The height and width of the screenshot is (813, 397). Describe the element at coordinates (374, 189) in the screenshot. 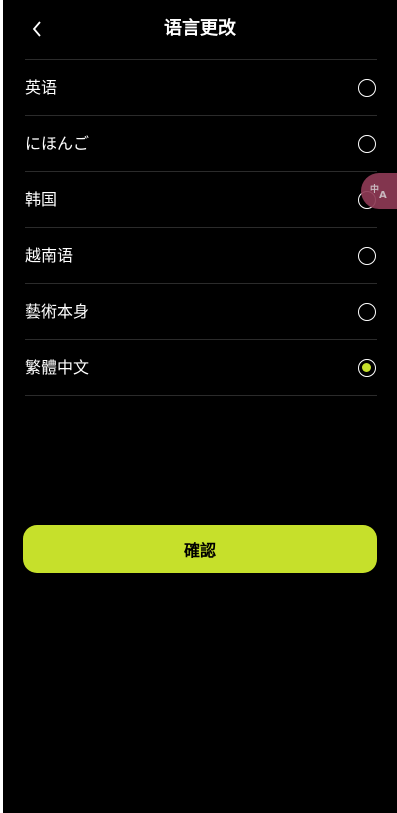

I see `svg-text: 中` at that location.